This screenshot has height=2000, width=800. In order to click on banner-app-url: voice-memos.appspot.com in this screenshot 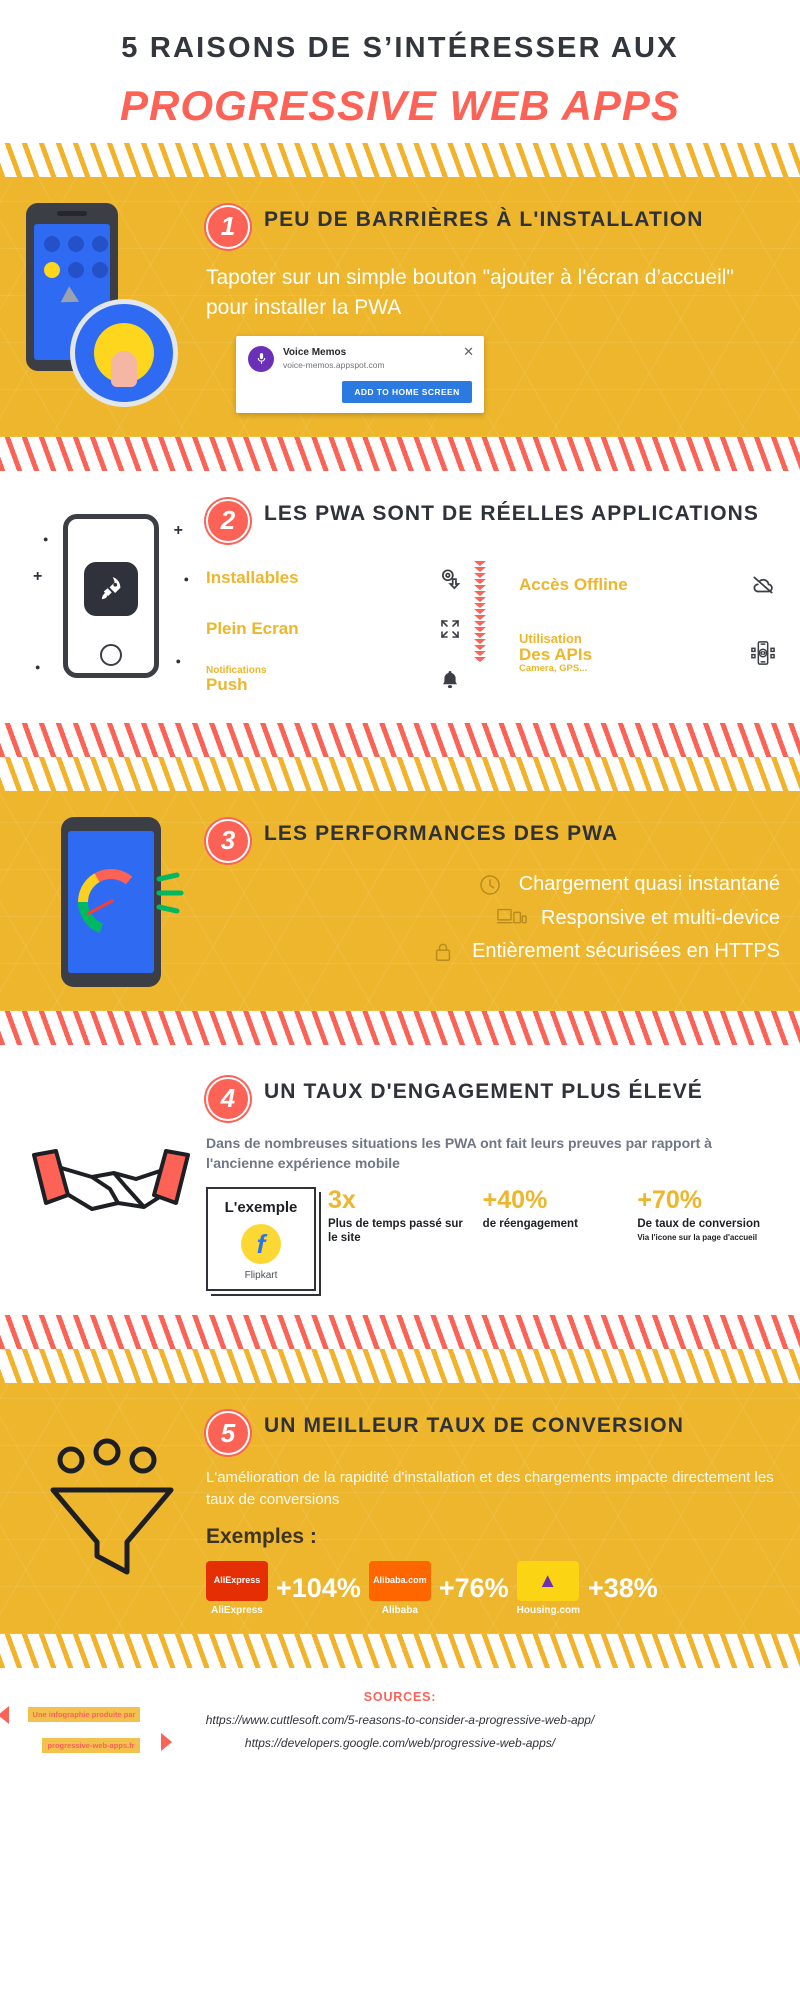, I will do `click(334, 365)`.